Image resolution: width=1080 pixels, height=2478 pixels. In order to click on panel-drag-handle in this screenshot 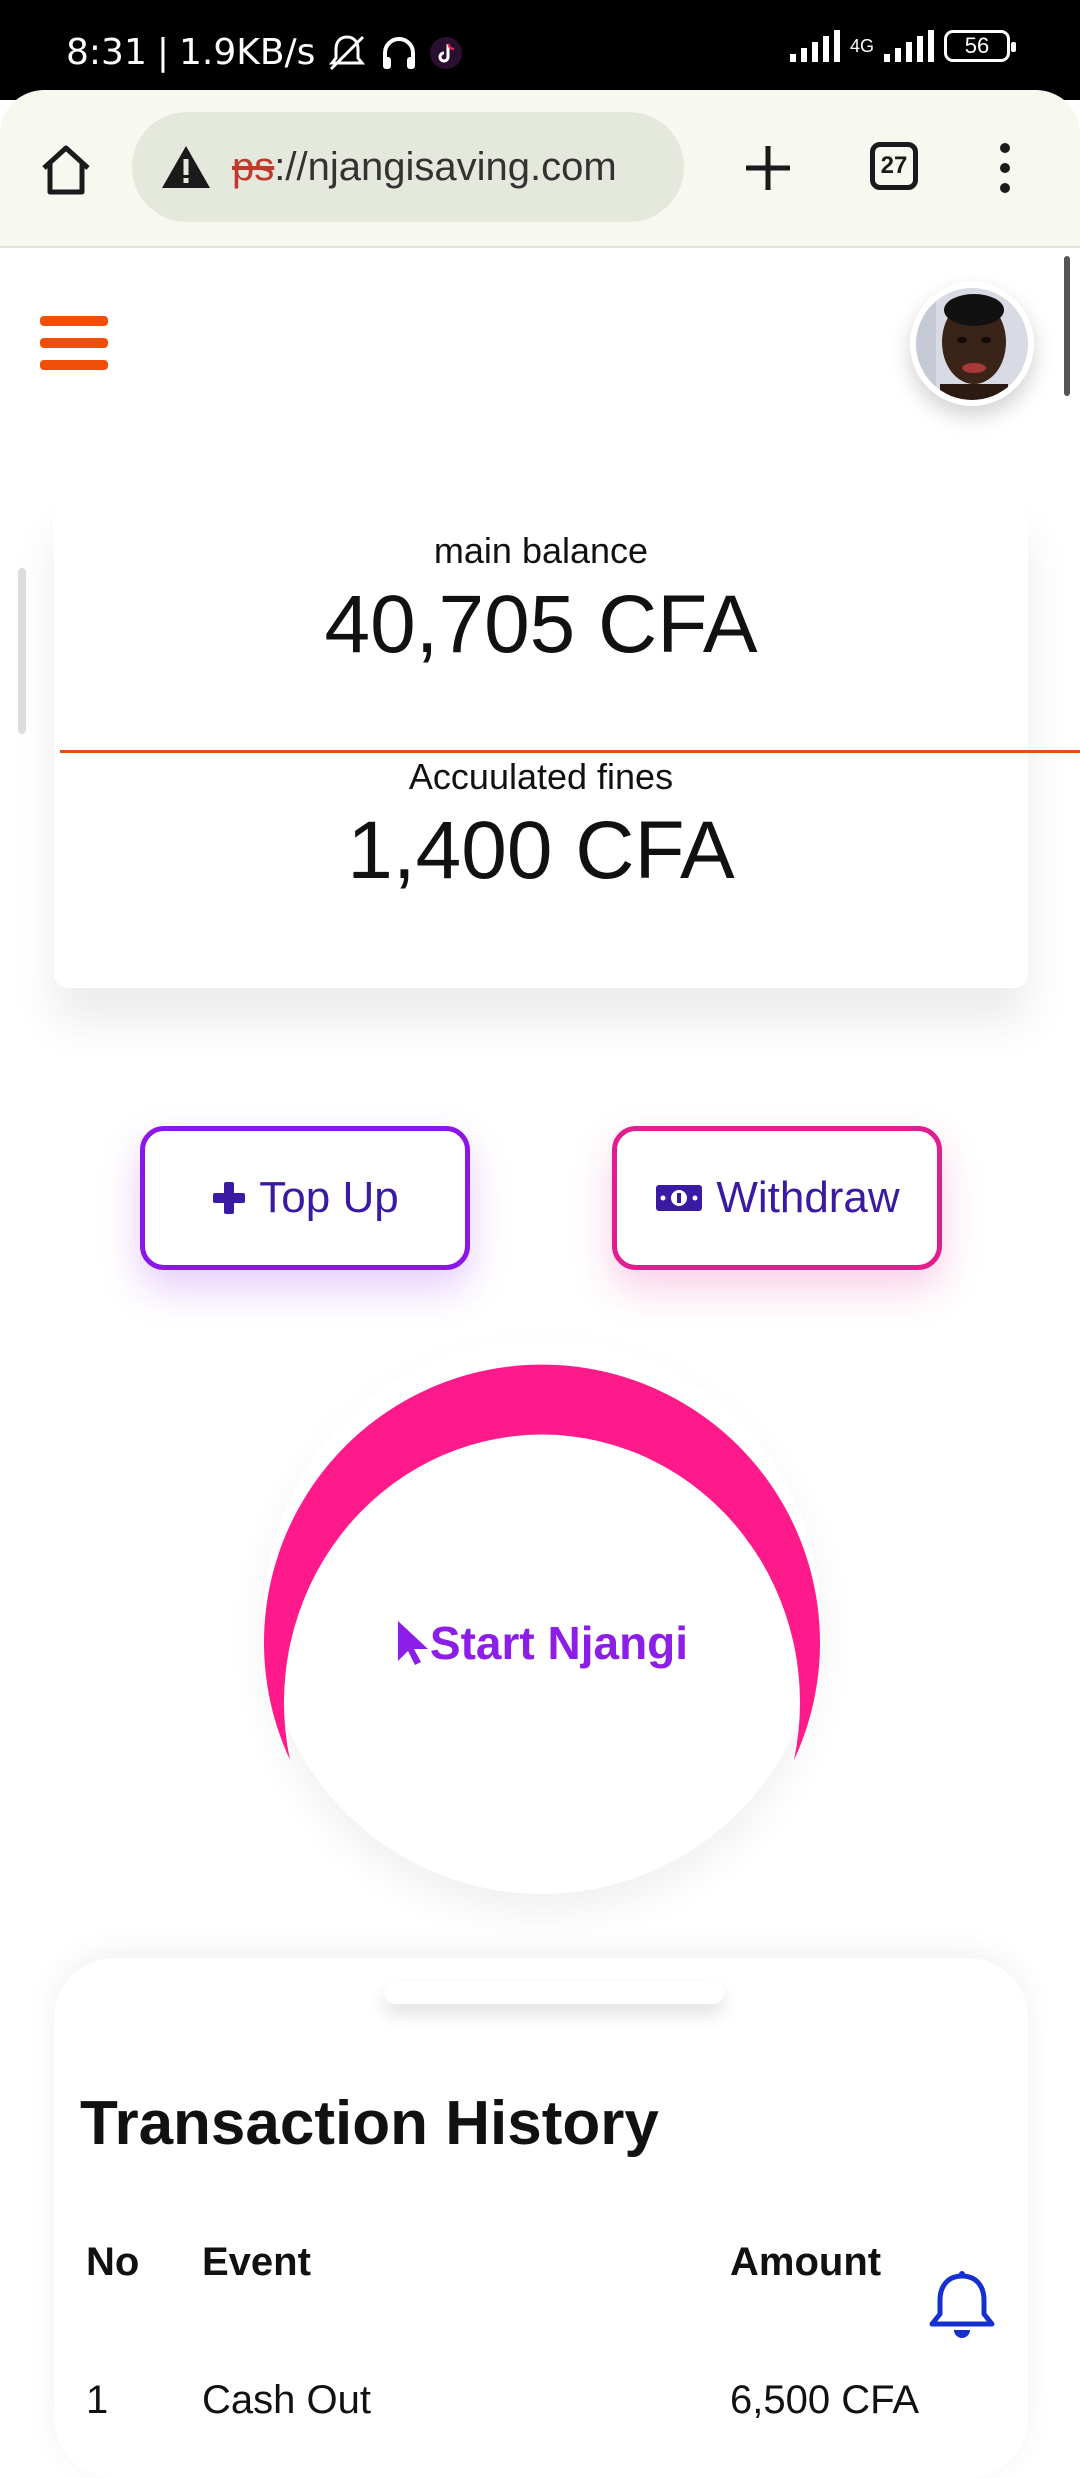, I will do `click(554, 1993)`.